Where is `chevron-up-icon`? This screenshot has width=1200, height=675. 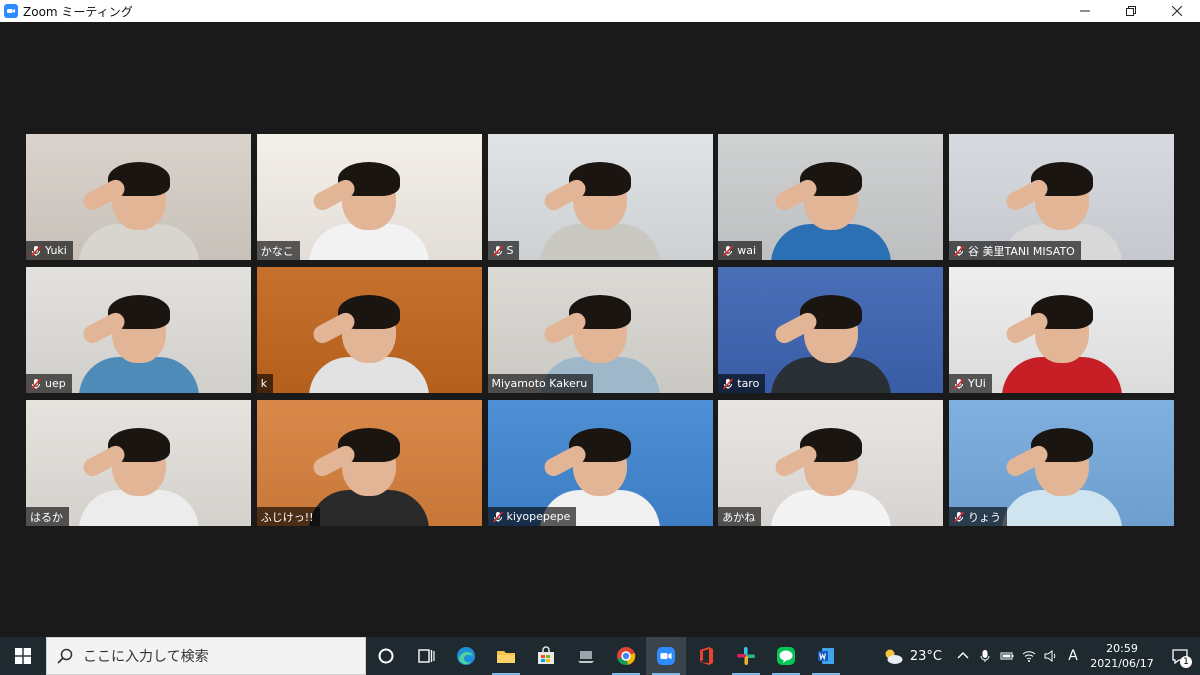 chevron-up-icon is located at coordinates (963, 655).